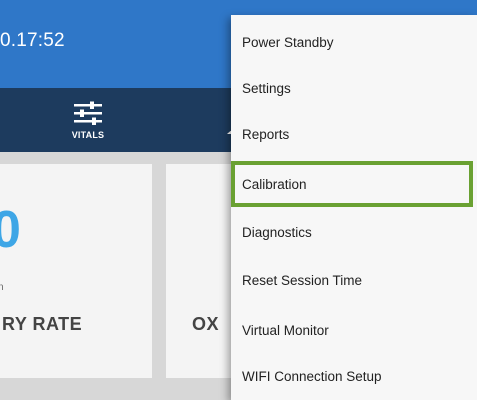 The height and width of the screenshot is (400, 477). What do you see at coordinates (42, 324) in the screenshot?
I see `respiratory-rate-title: RY RATE` at bounding box center [42, 324].